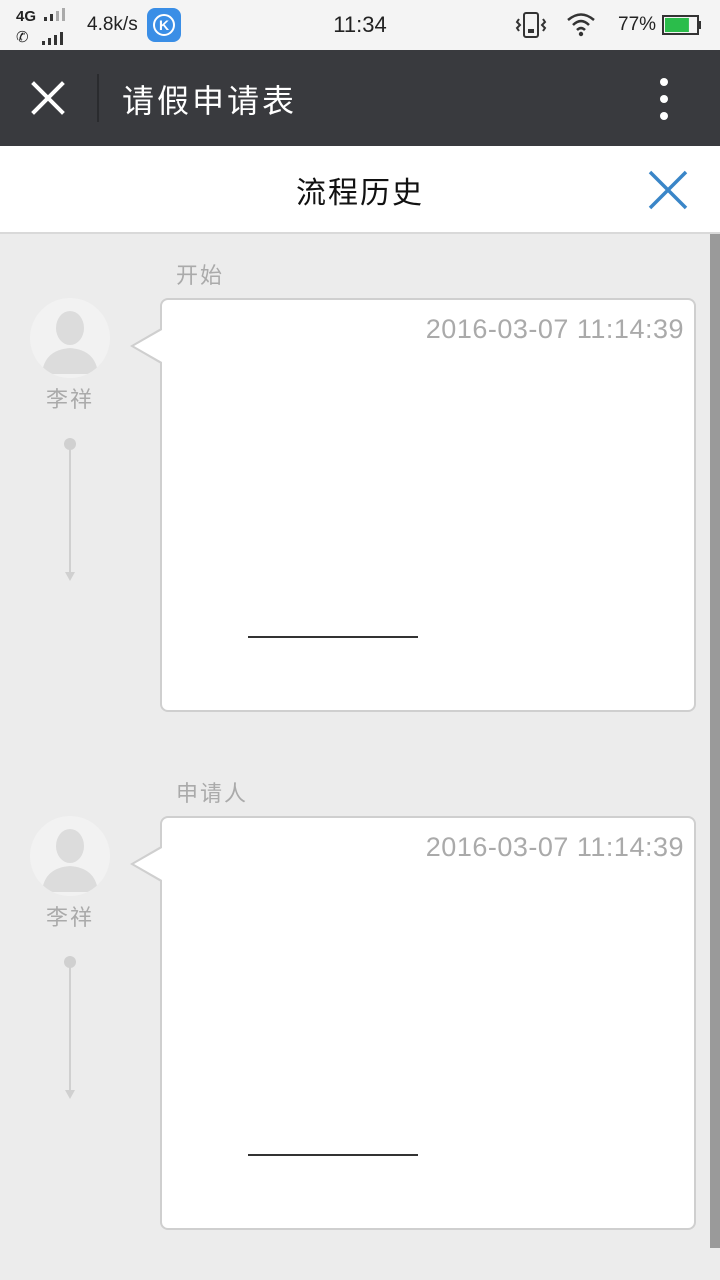  I want to click on close-icon, so click(48, 98).